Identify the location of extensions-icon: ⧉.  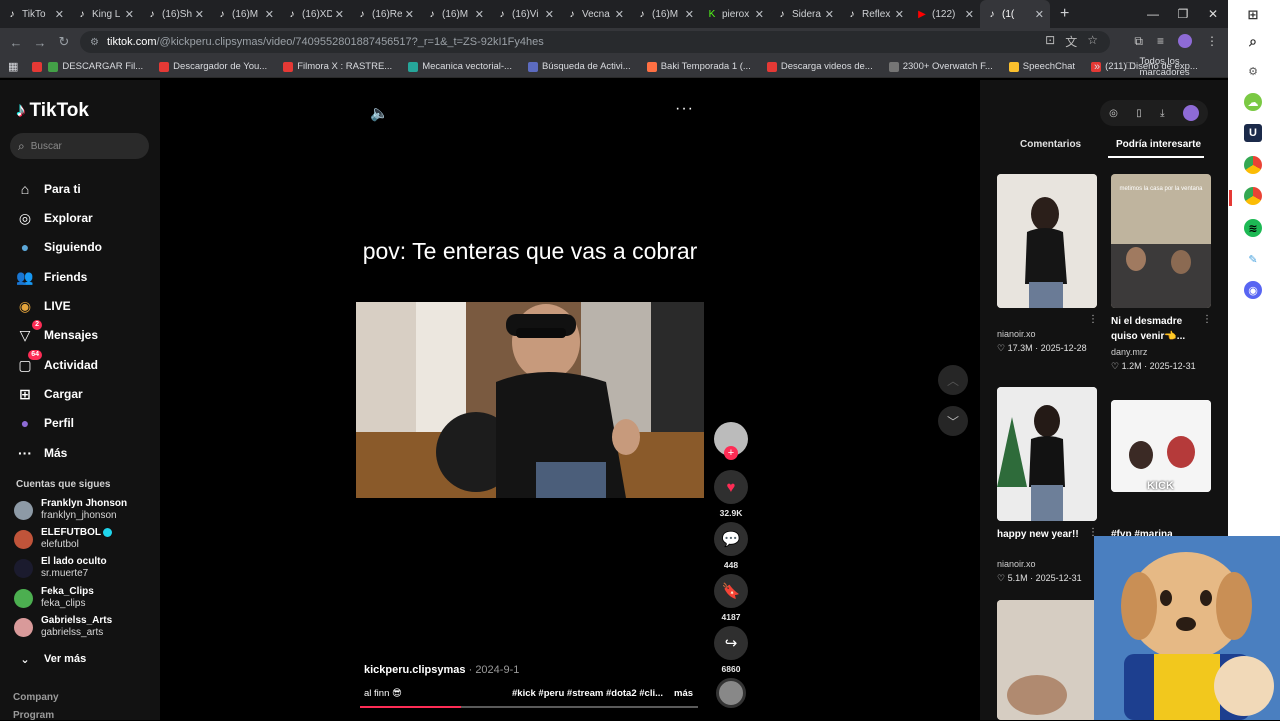
(1138, 41).